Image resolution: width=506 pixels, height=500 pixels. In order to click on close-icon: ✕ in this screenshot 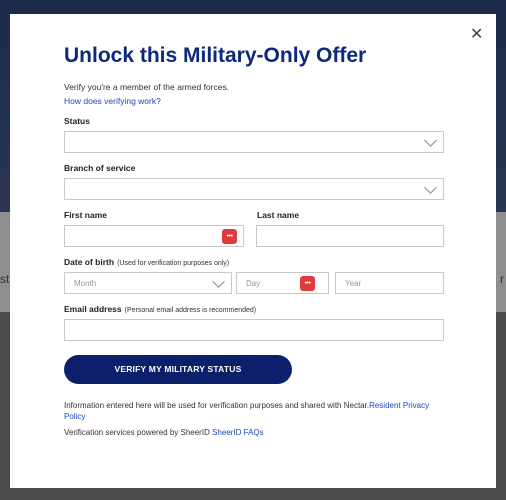, I will do `click(476, 35)`.